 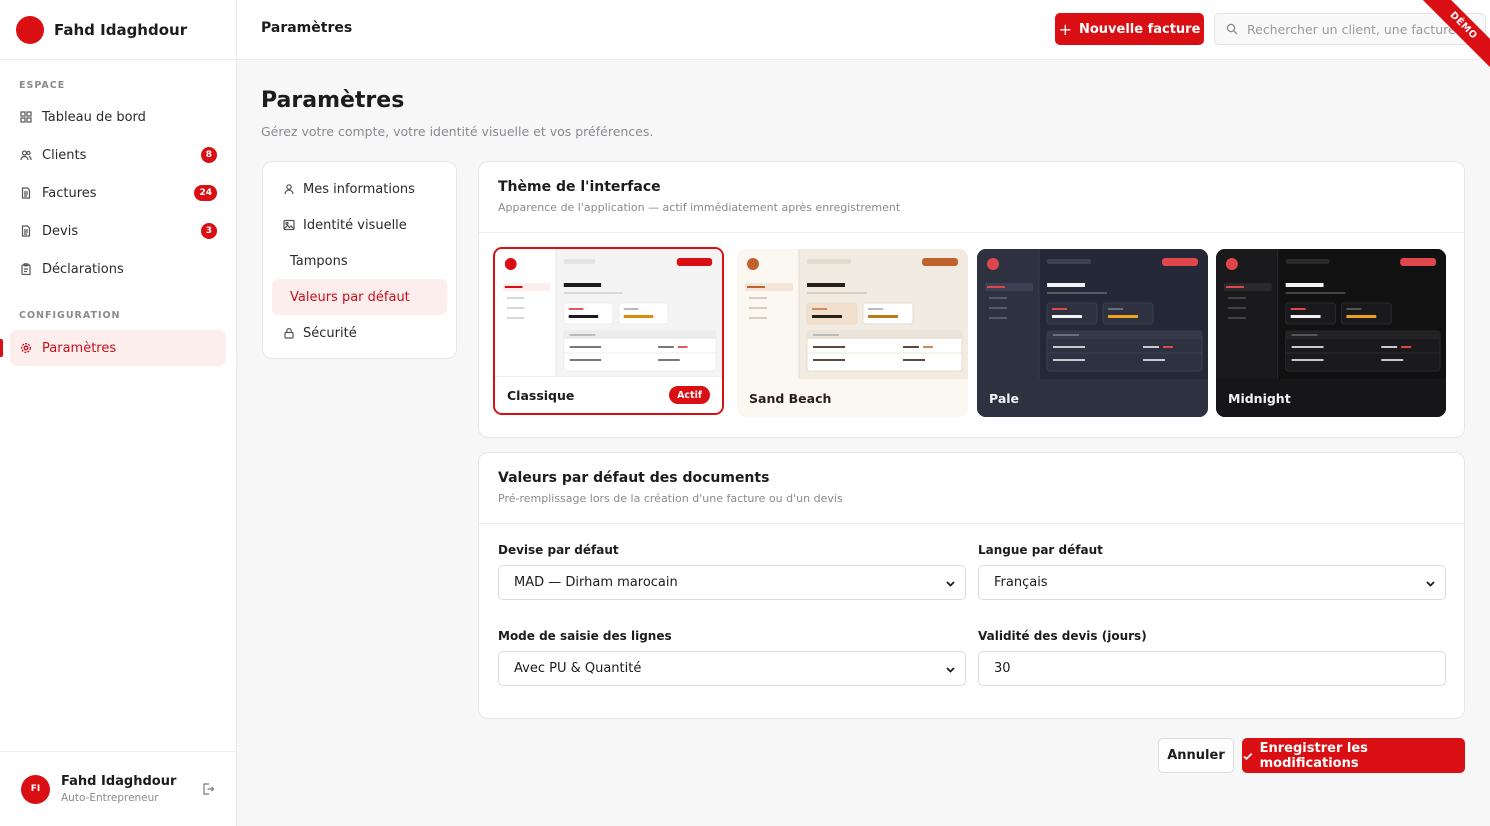 What do you see at coordinates (289, 333) in the screenshot?
I see `lock-icon` at bounding box center [289, 333].